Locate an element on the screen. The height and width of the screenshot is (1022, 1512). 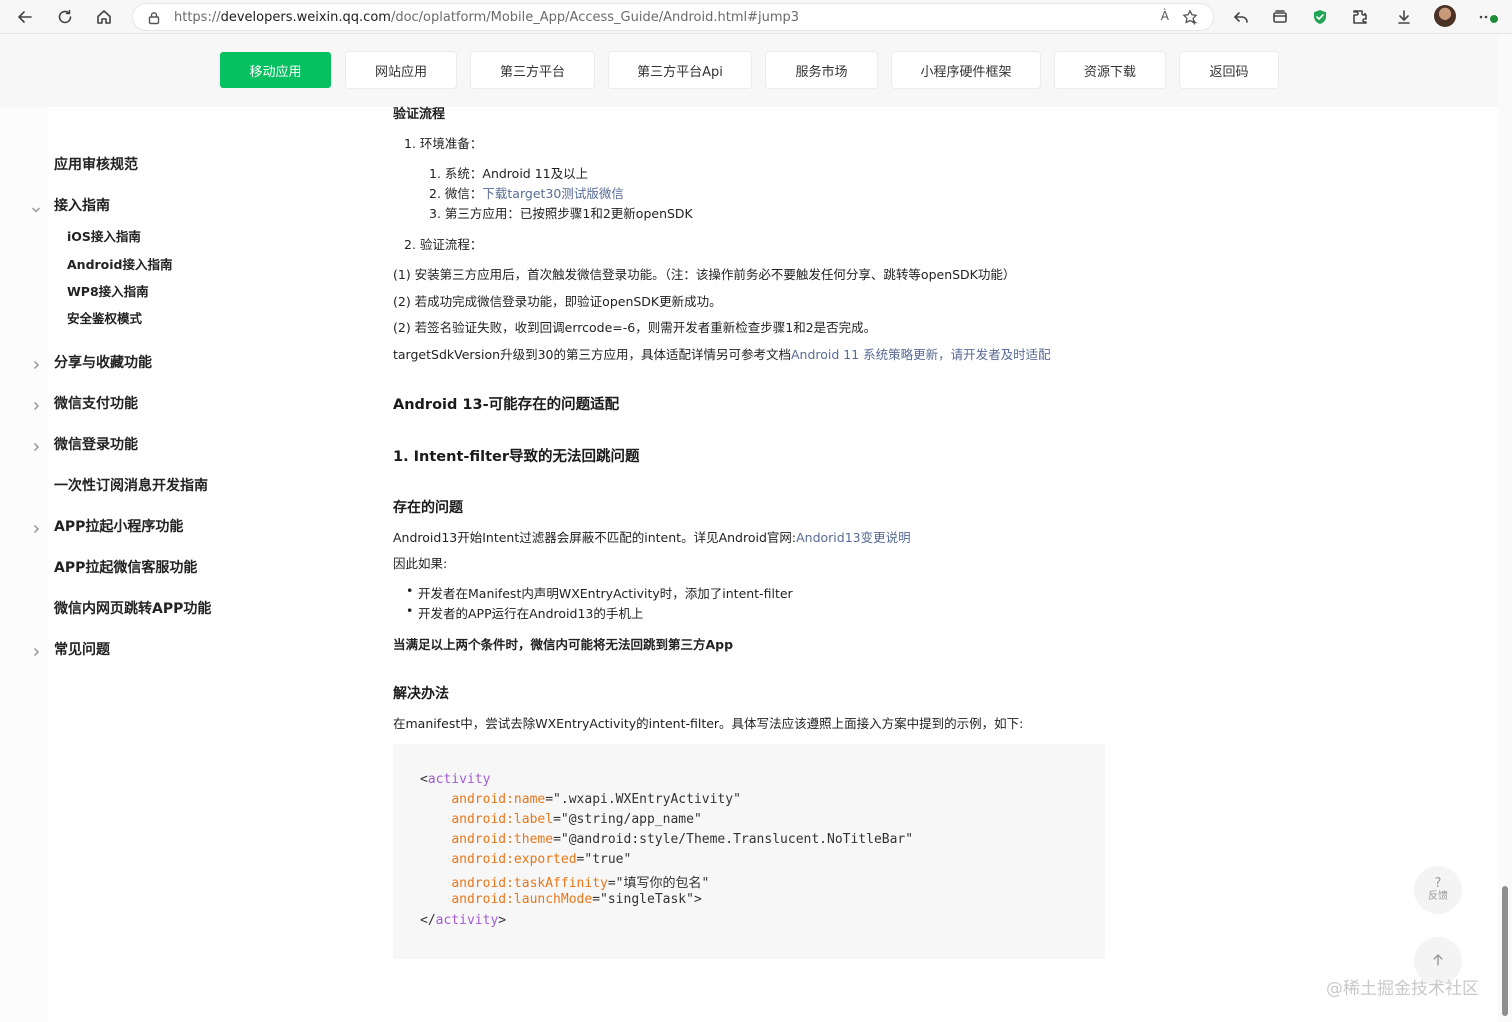
sidebar-item-faq: 常见问题 is located at coordinates (82, 649).